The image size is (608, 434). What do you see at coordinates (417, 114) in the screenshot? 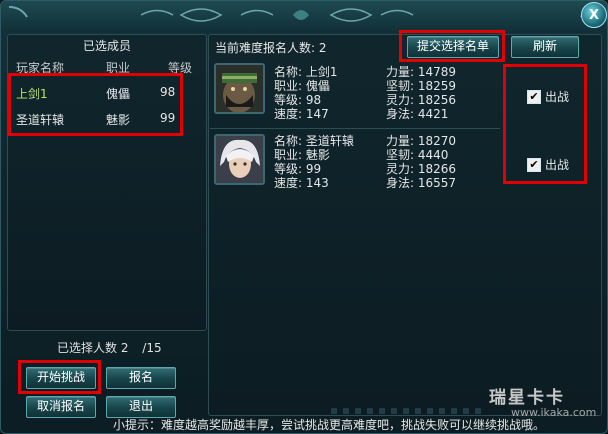
I see `stat-agility: 身法: 4421` at bounding box center [417, 114].